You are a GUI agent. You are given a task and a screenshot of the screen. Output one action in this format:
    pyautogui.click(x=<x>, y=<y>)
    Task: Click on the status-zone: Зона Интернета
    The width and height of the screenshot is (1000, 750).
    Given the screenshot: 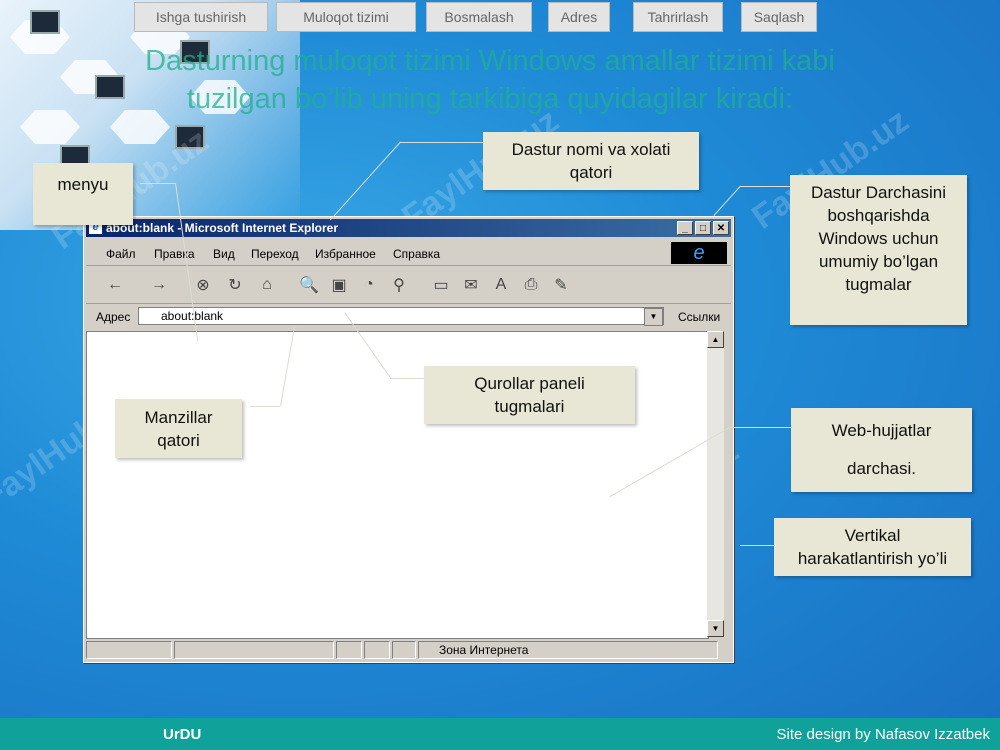 What is the action you would take?
    pyautogui.click(x=568, y=650)
    